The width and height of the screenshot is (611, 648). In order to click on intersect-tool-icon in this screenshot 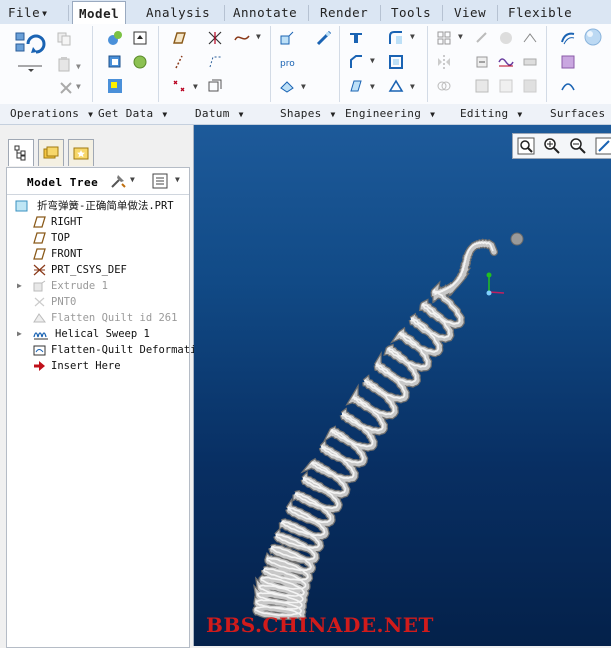, I will do `click(444, 86)`.